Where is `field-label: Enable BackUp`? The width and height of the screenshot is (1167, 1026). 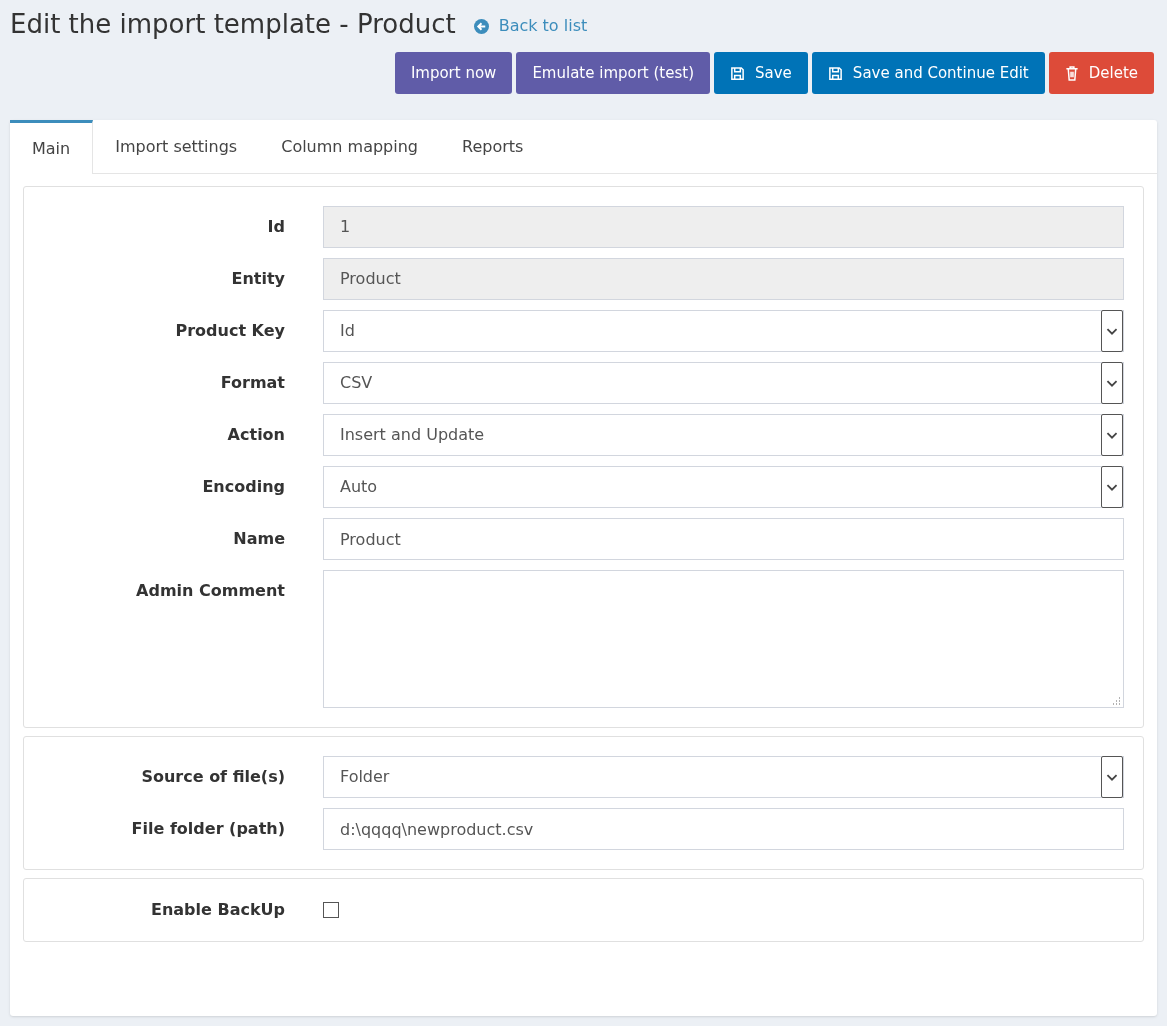
field-label: Enable BackUp is located at coordinates (217, 909).